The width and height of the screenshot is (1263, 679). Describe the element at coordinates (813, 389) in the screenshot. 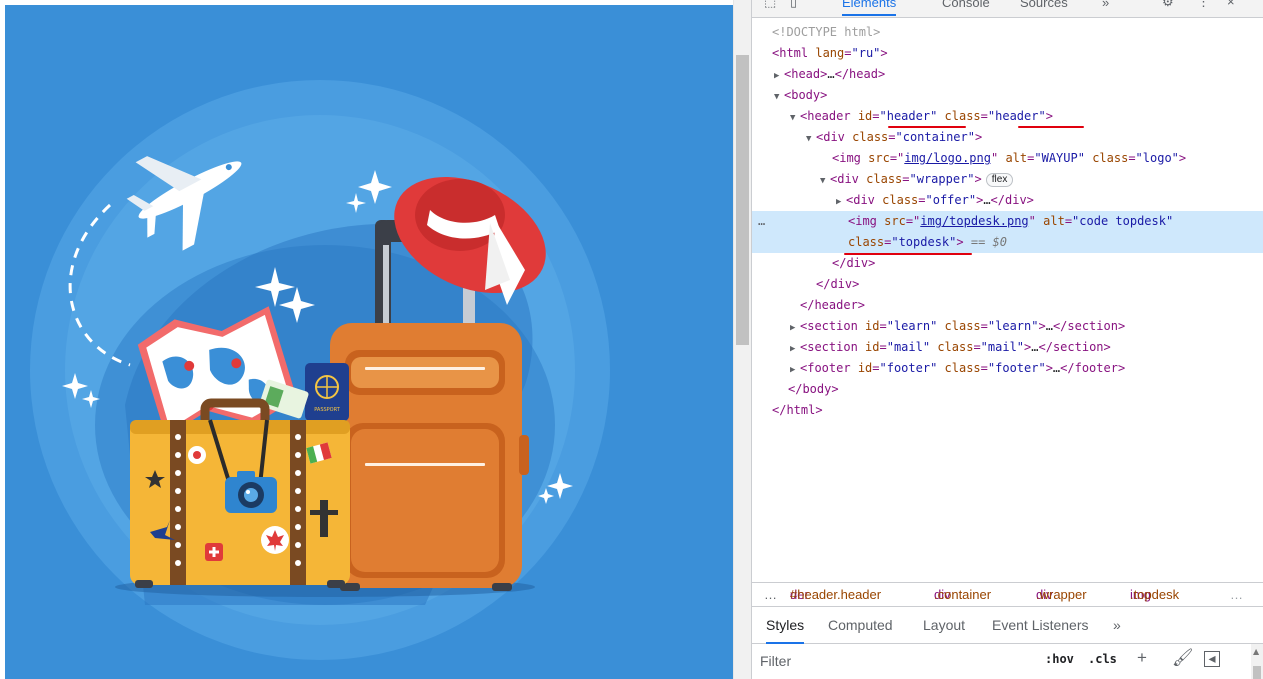

I see `tag-end: </body>` at that location.